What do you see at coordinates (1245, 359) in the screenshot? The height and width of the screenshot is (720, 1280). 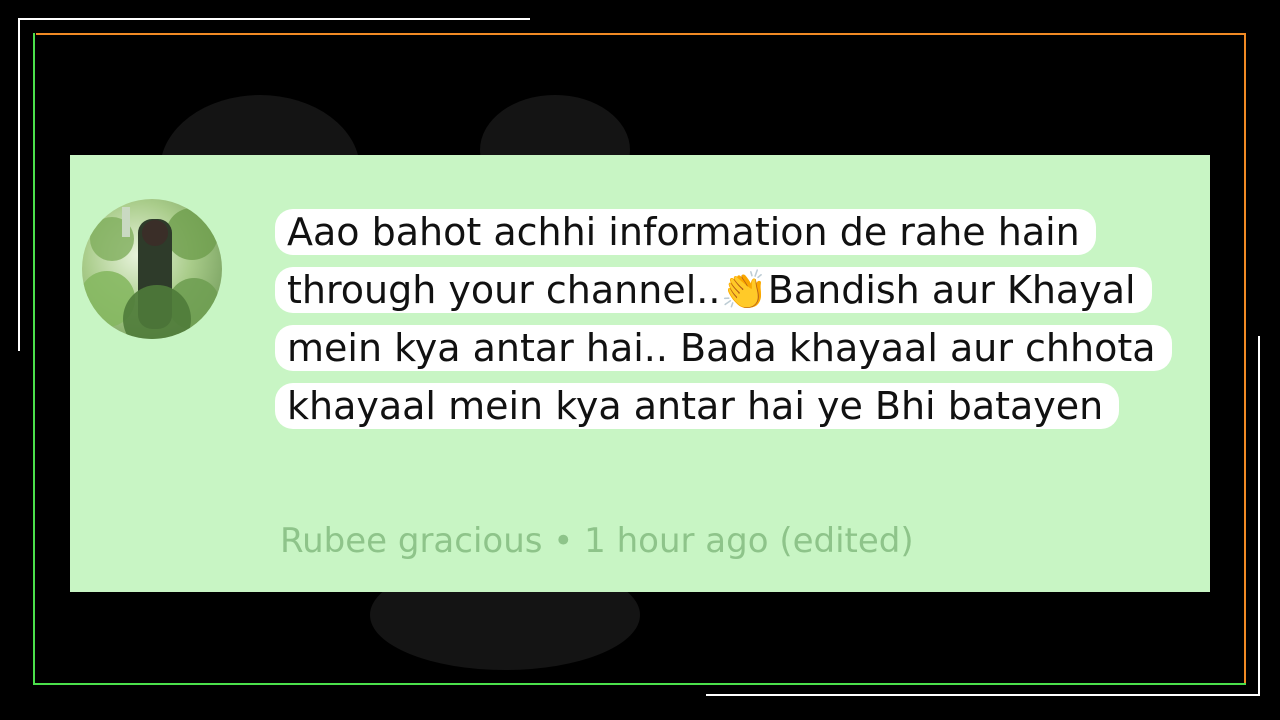 I see `frame-orange-right` at bounding box center [1245, 359].